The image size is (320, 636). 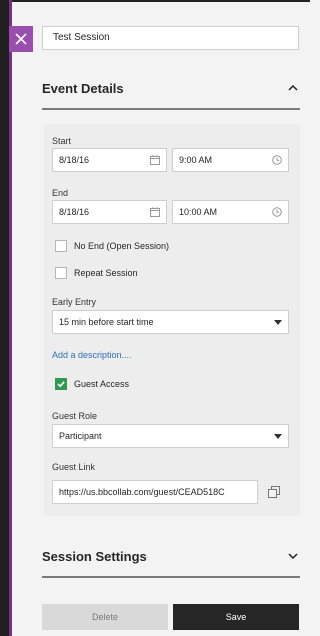 I want to click on session-settings-header: Session Settings, so click(x=171, y=556).